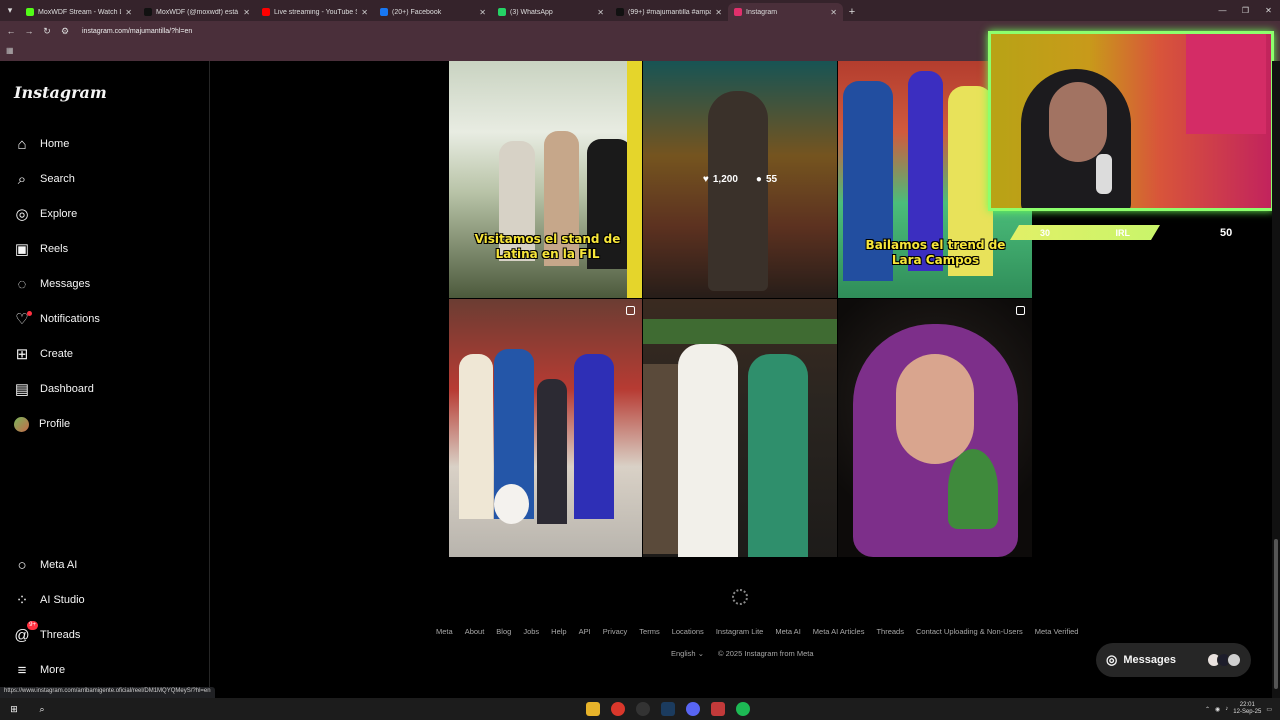 This screenshot has height=720, width=1280. I want to click on reload-icon: ↻, so click(47, 31).